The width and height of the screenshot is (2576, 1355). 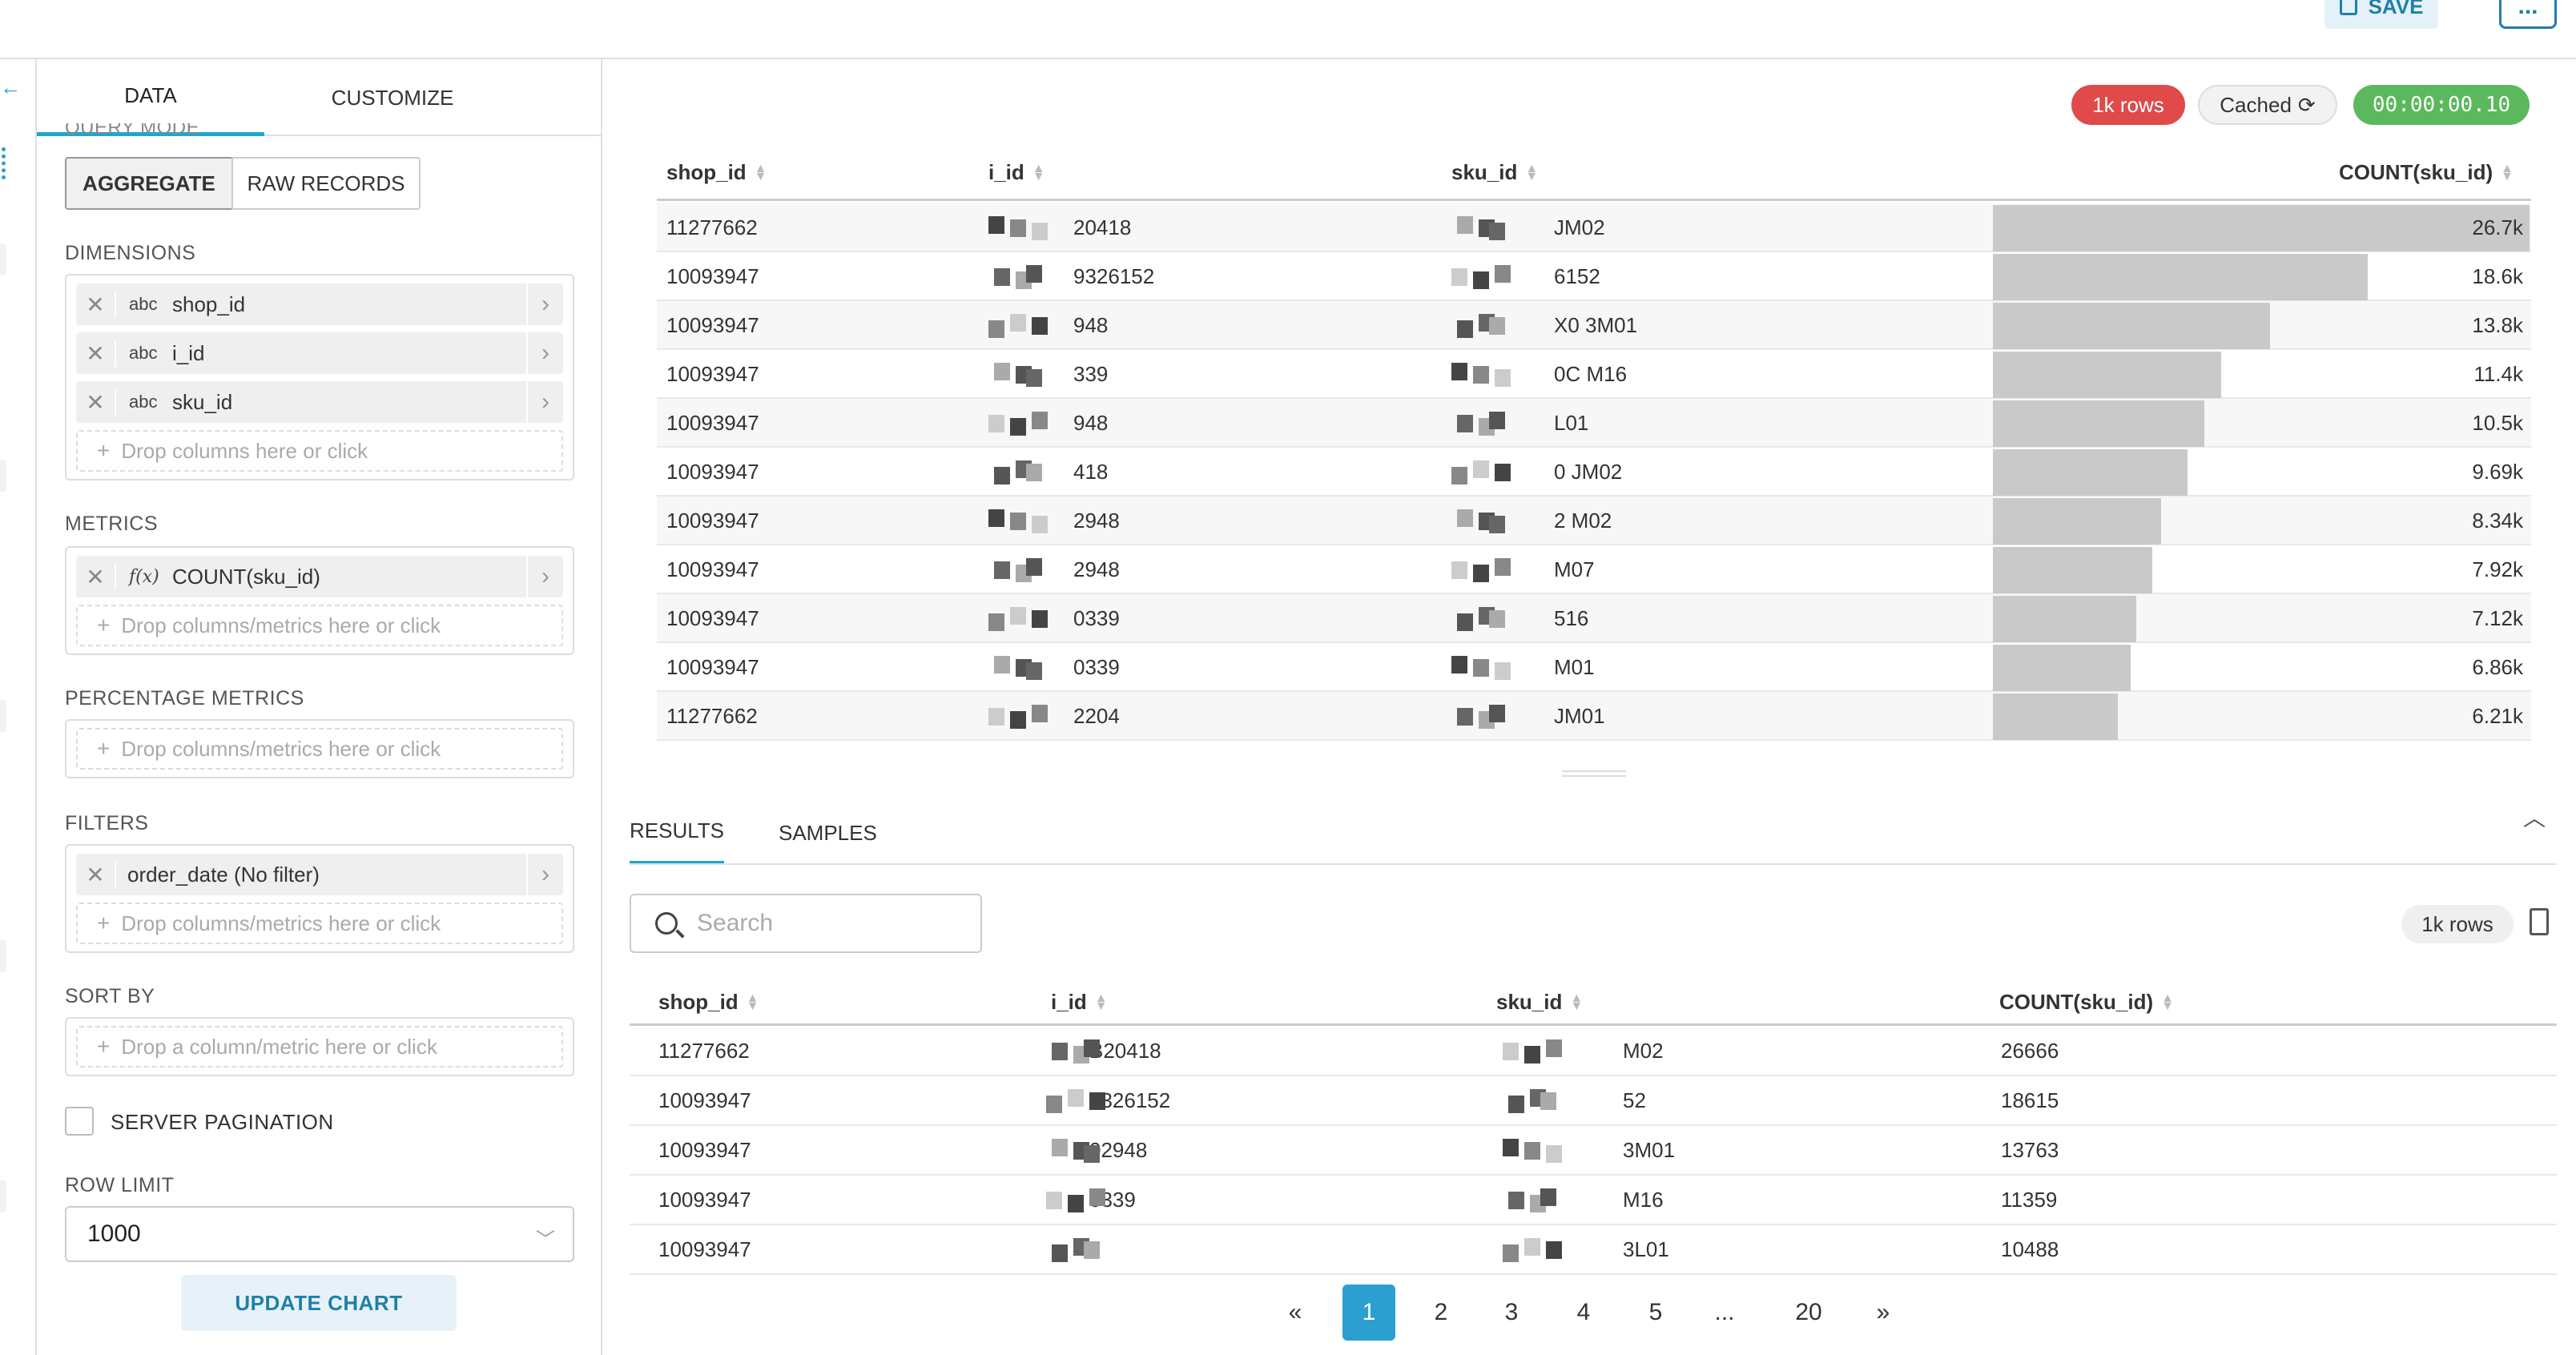 I want to click on column-header-i-id: i_id ▲ ▼, so click(x=1016, y=172).